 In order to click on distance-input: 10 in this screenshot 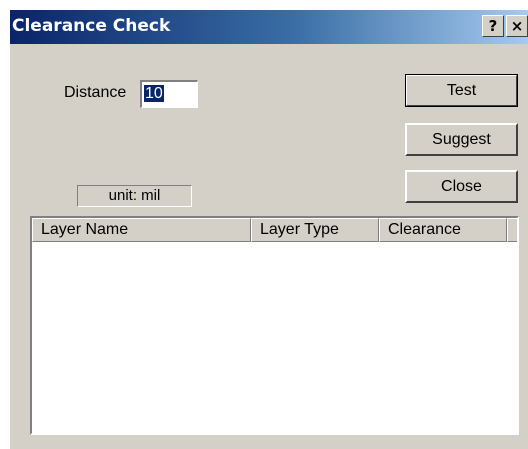, I will do `click(169, 94)`.